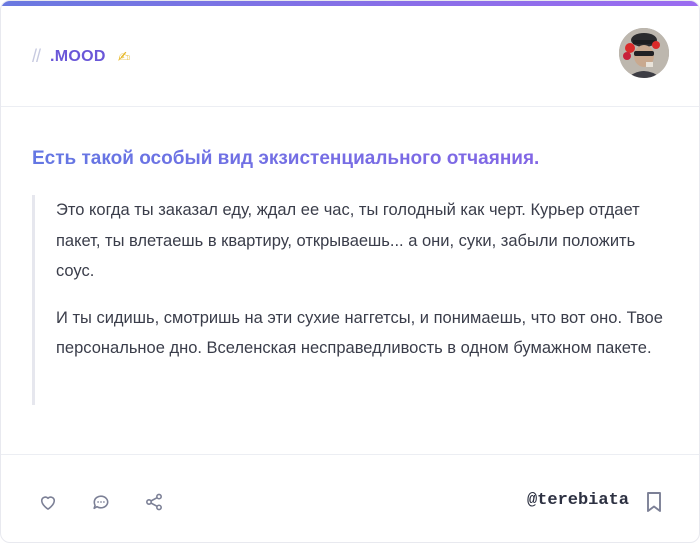 Image resolution: width=700 pixels, height=543 pixels. I want to click on category-tag: // .MOOD ✍, so click(81, 56).